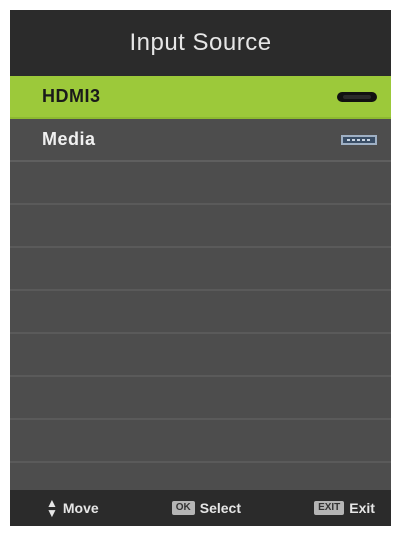 Image resolution: width=401 pixels, height=537 pixels. What do you see at coordinates (80, 508) in the screenshot?
I see `move-hint-label: Move` at bounding box center [80, 508].